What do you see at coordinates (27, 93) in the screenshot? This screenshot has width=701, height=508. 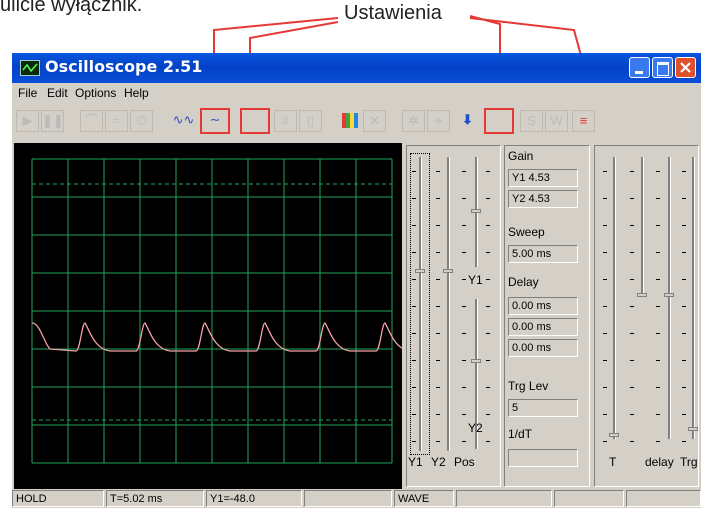 I see `menu-file: File` at bounding box center [27, 93].